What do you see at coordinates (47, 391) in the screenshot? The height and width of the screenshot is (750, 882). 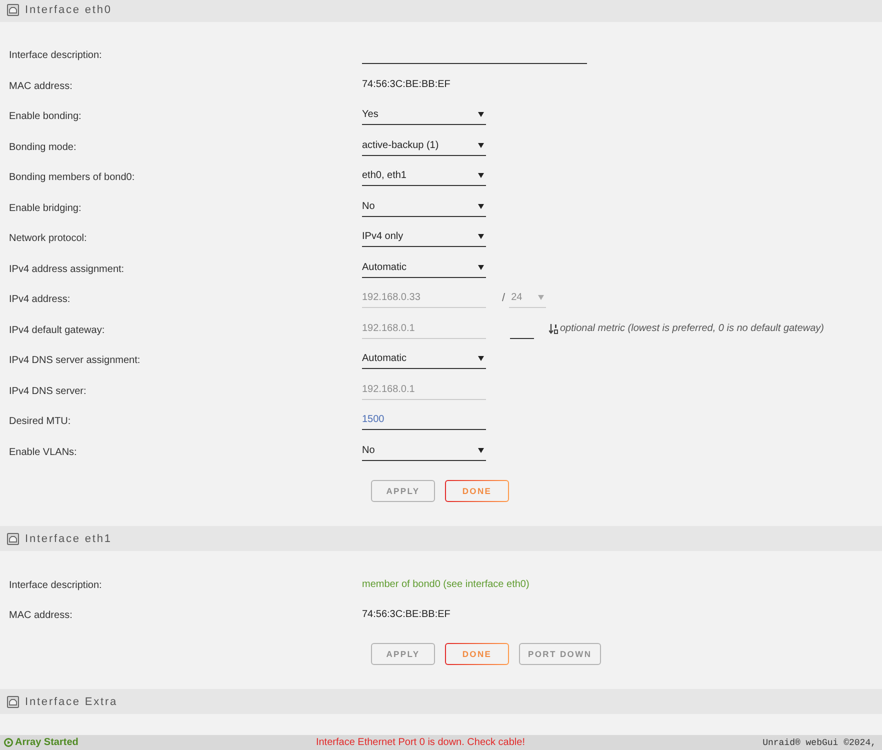 I see `field-label: IPv4 DNS server:` at bounding box center [47, 391].